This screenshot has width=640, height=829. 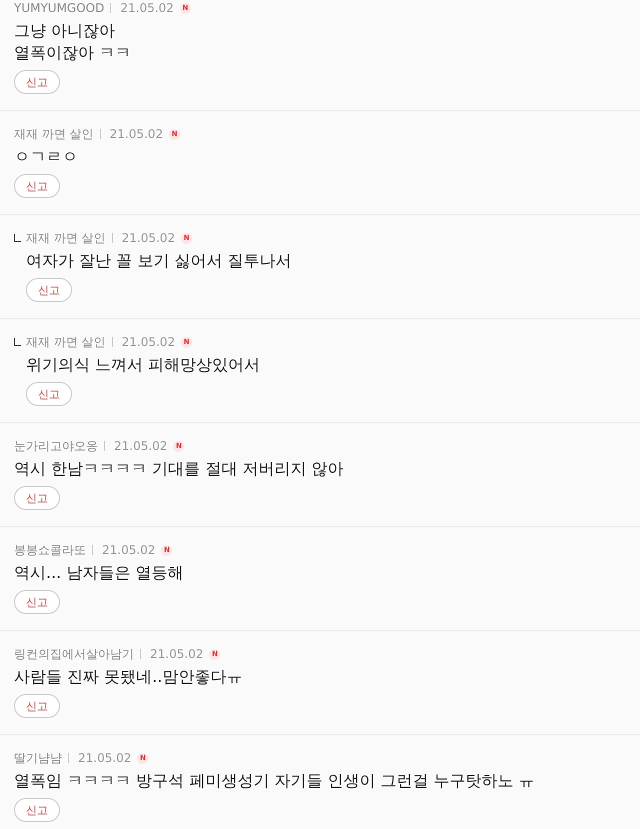 I want to click on comment-text: 여자가 잘난 꼴 보기 싫어서 질투나서, so click(x=159, y=261).